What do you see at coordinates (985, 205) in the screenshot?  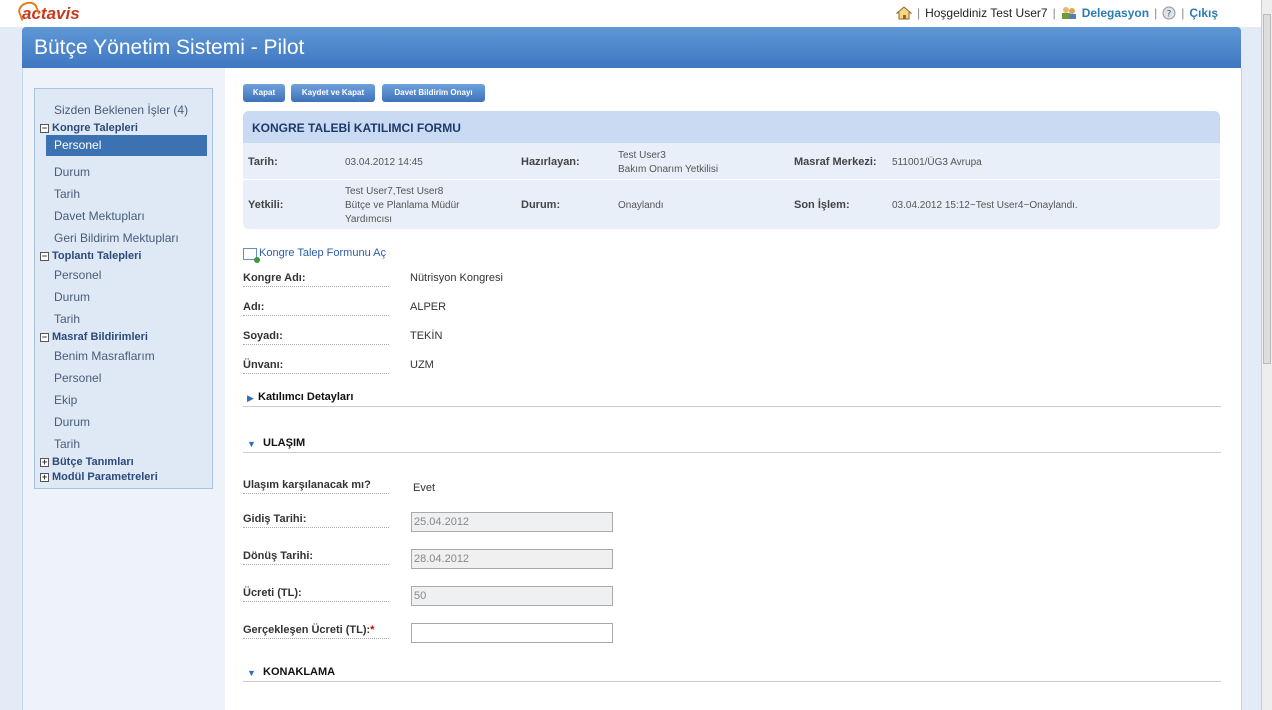 I see `last-action-value: 03.04.2012 15:12~Test User4~Onaylandı.` at bounding box center [985, 205].